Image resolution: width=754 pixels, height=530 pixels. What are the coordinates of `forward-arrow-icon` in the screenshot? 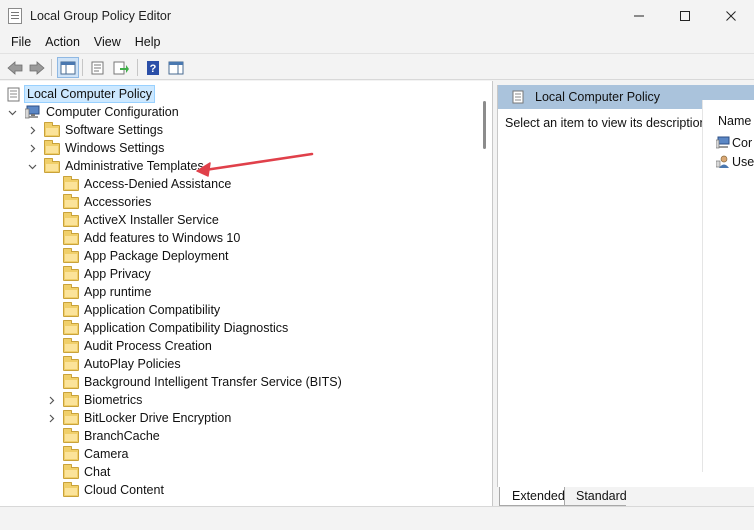 It's located at (37, 67).